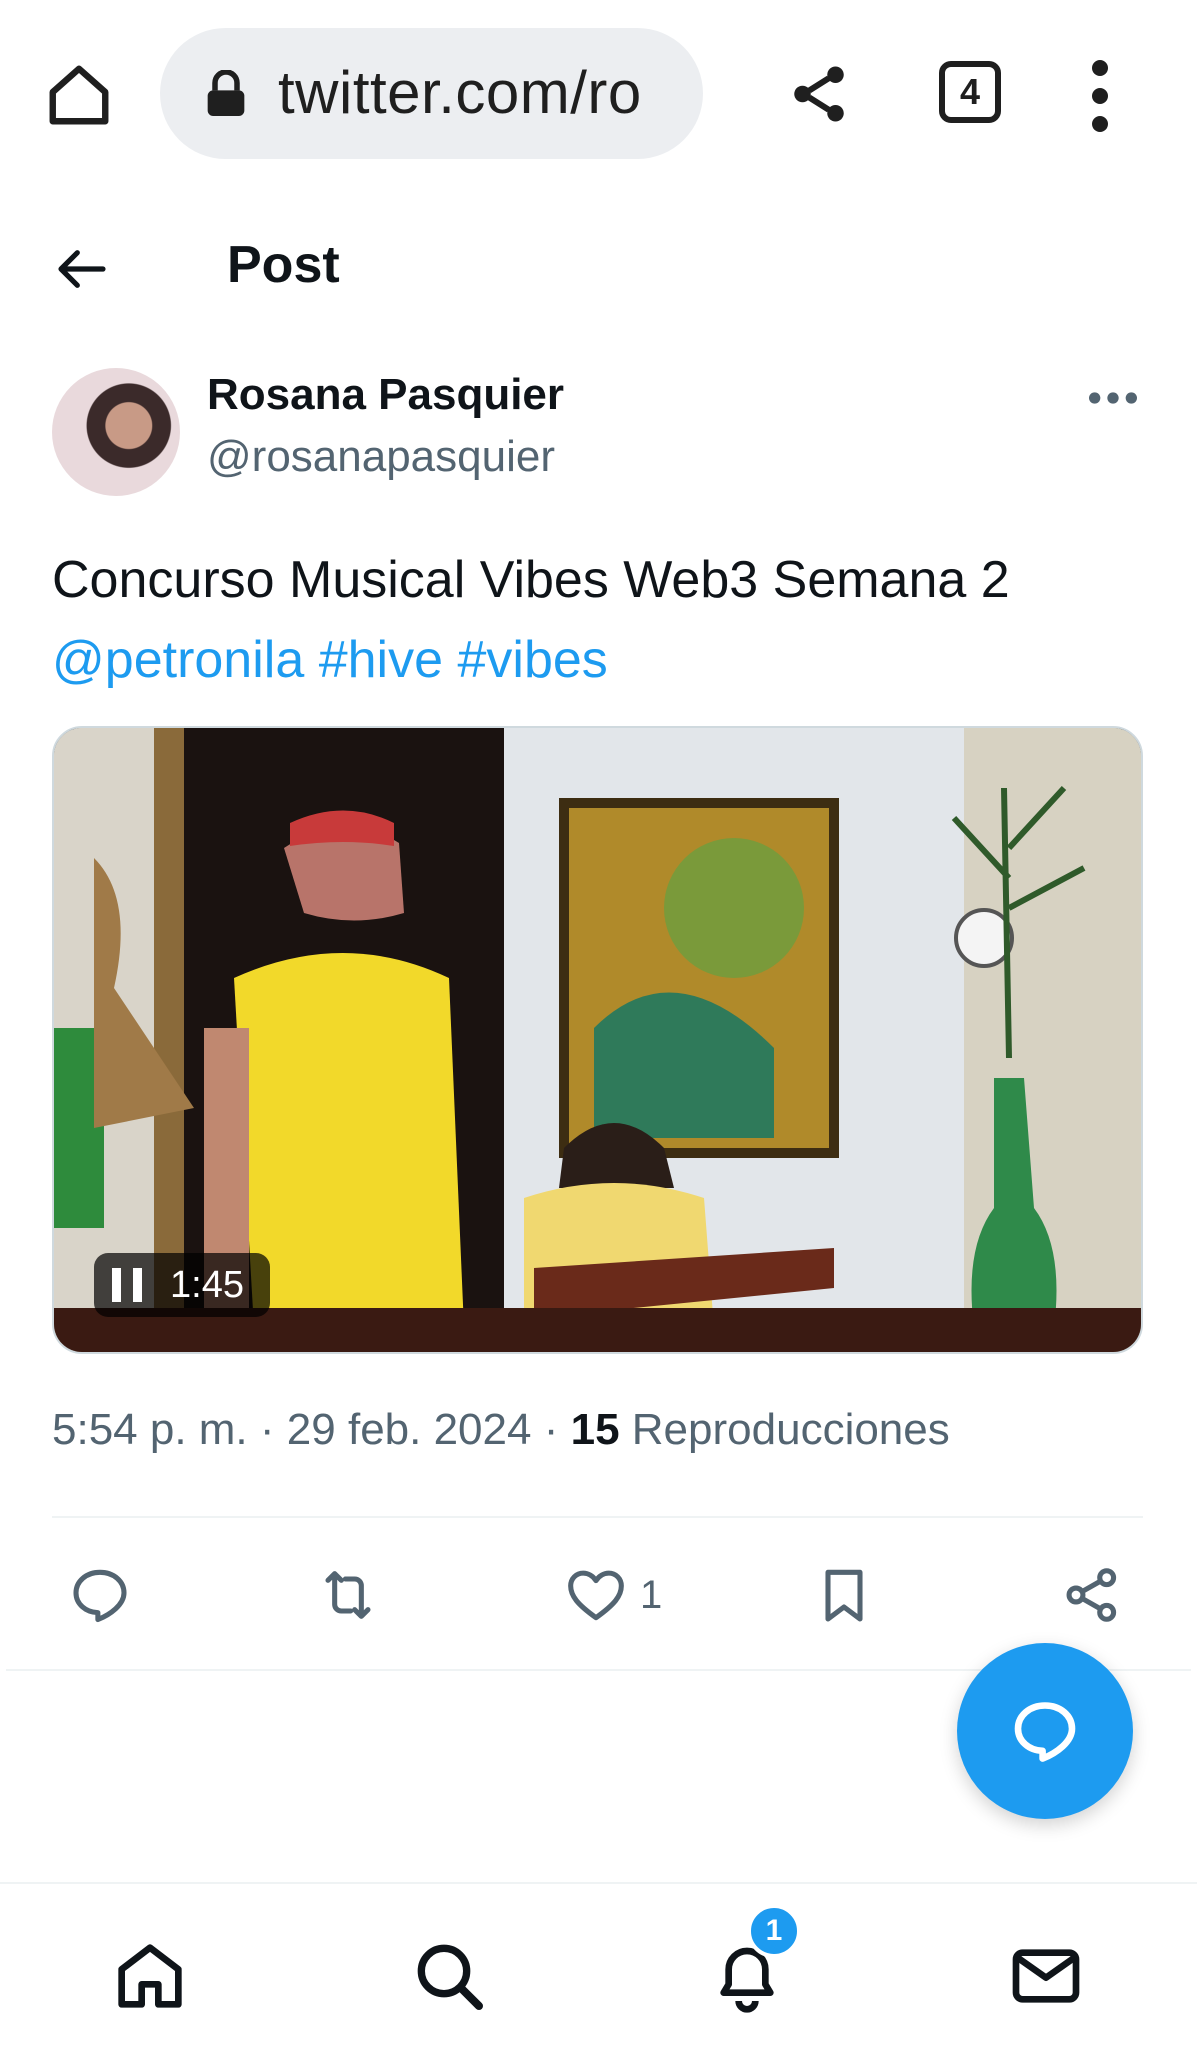  I want to click on address-bar: twitter.com/ro, so click(431, 93).